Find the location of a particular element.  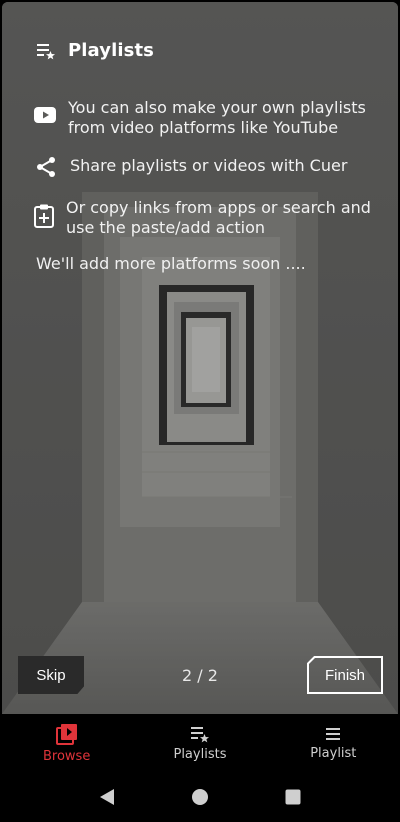

recents-button is located at coordinates (293, 797).